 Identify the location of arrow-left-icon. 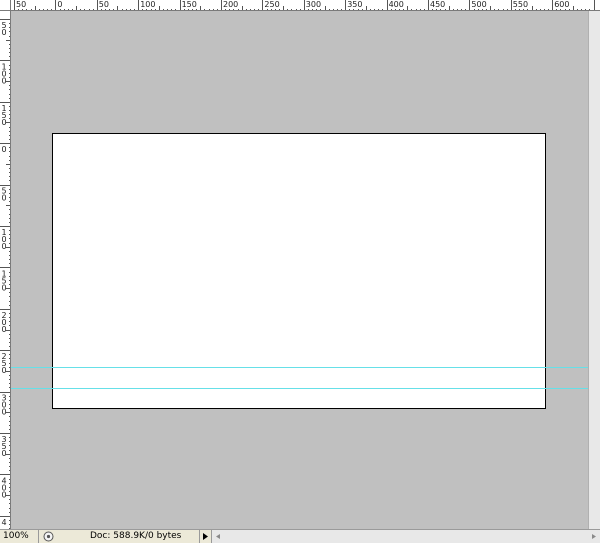
(218, 536).